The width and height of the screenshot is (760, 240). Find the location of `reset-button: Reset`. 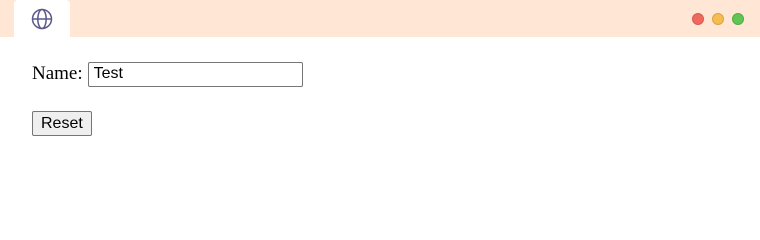

reset-button: Reset is located at coordinates (62, 123).